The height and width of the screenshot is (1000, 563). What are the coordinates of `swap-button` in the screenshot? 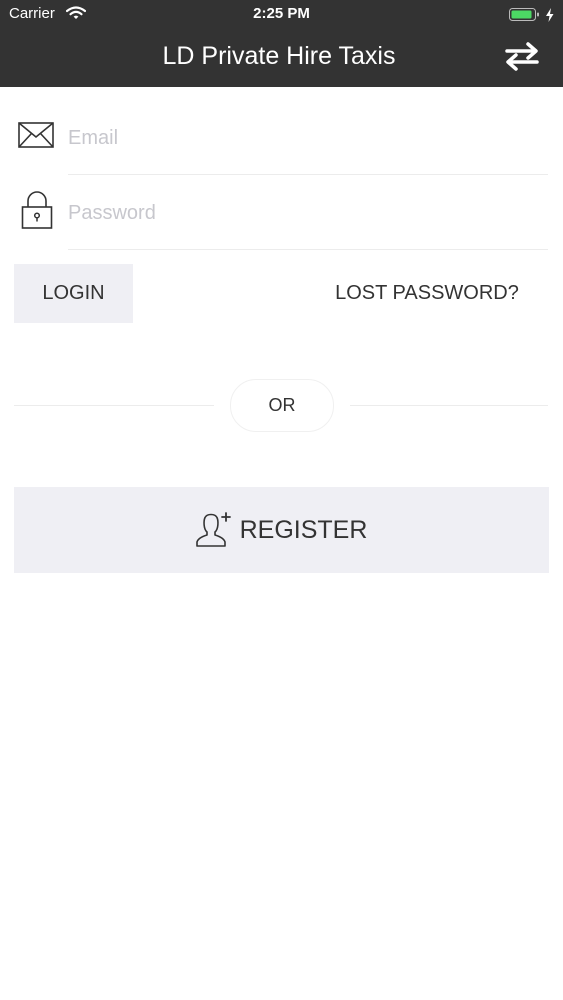 It's located at (522, 56).